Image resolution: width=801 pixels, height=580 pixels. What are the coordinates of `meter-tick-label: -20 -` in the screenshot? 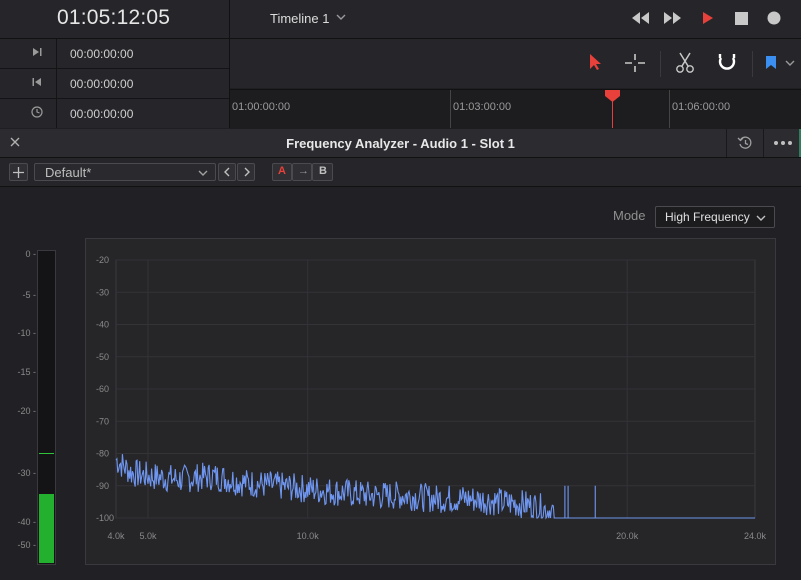 It's located at (26, 411).